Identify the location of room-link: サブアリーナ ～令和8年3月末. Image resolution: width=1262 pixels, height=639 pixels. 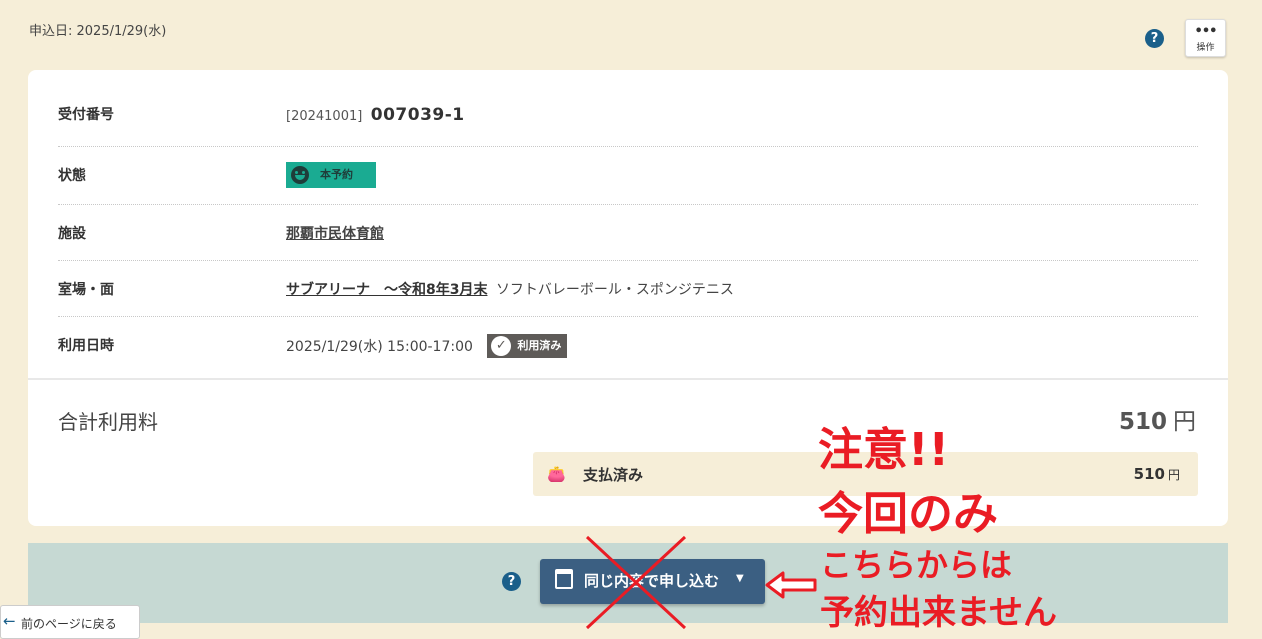
(386, 290).